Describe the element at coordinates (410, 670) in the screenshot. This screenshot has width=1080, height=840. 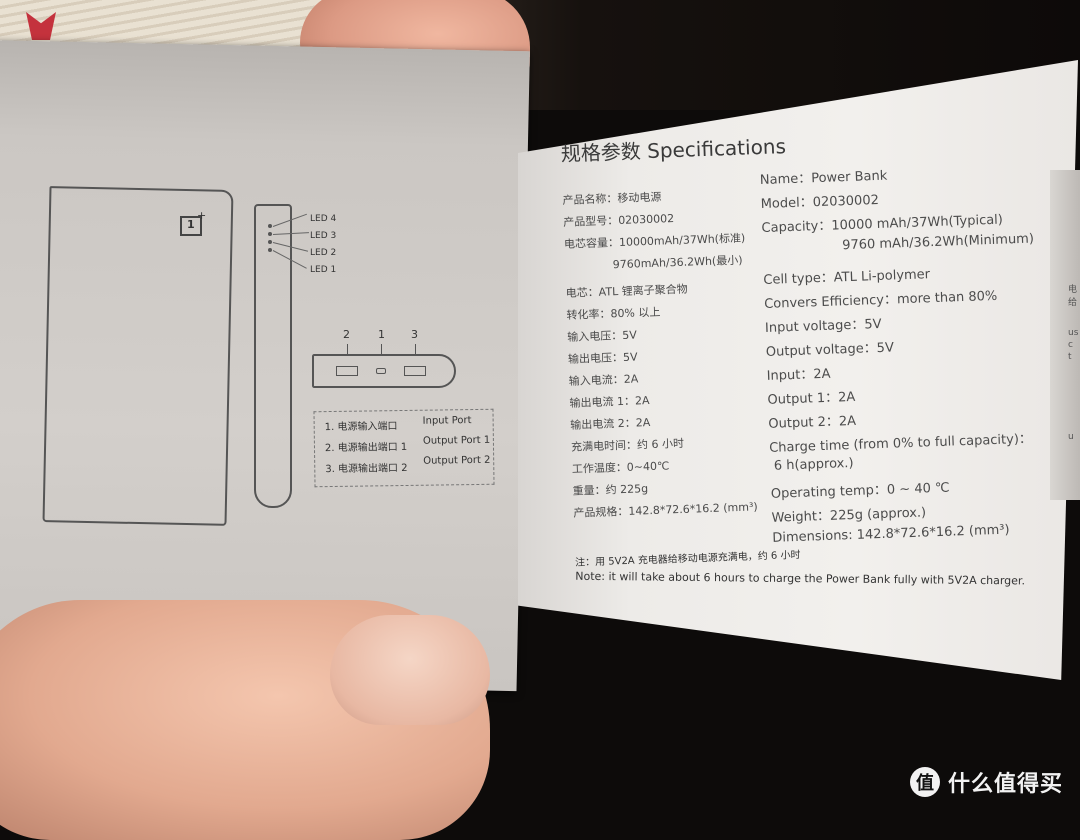
I see `thumbnail` at that location.